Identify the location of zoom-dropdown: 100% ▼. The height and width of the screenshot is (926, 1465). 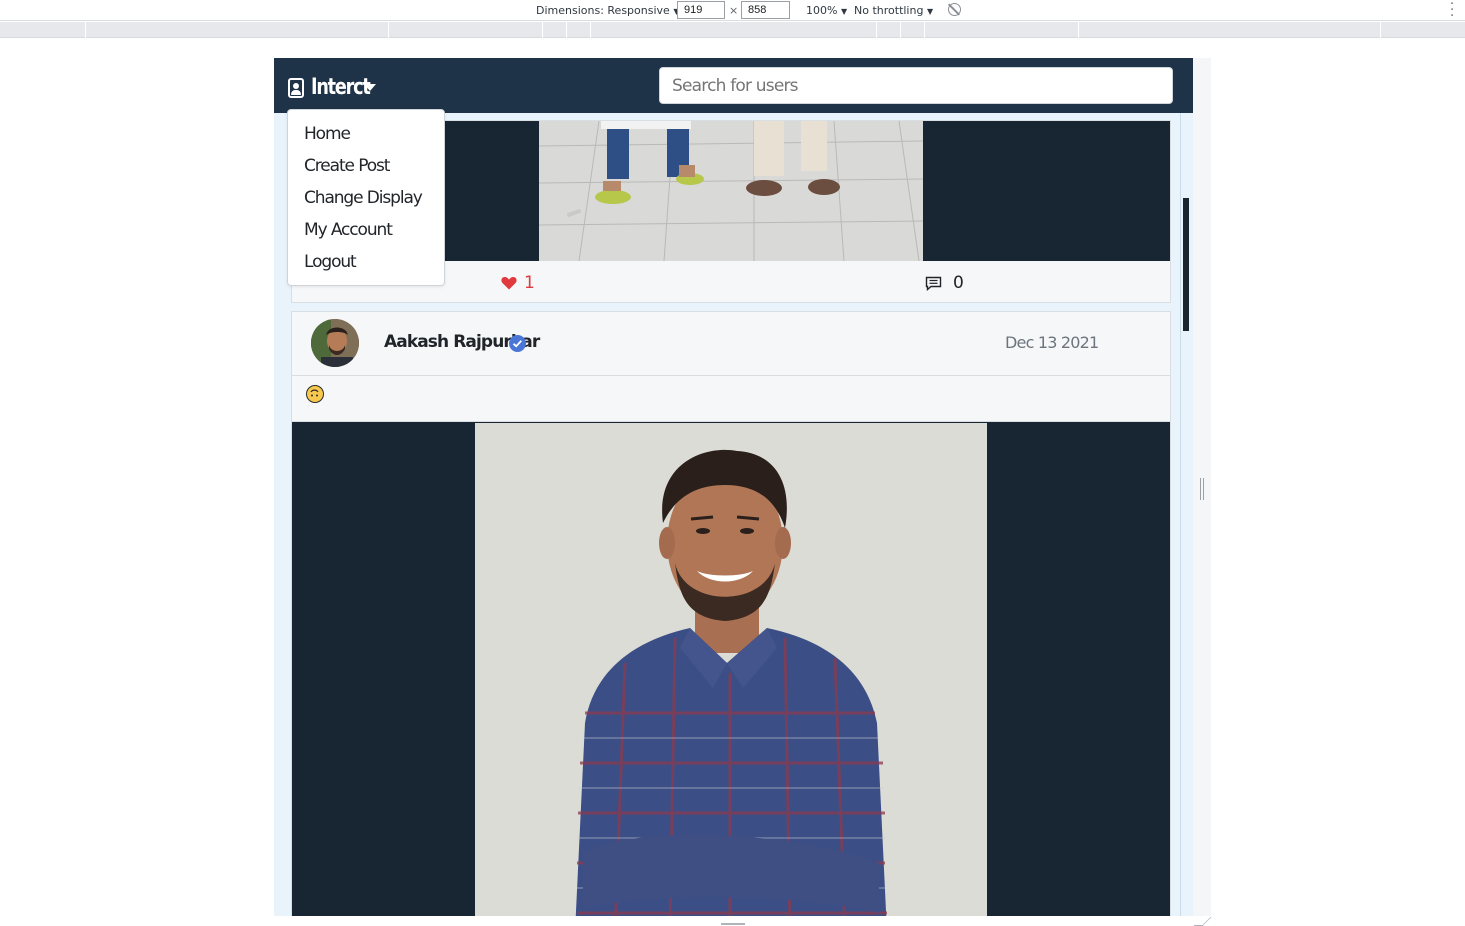
(826, 10).